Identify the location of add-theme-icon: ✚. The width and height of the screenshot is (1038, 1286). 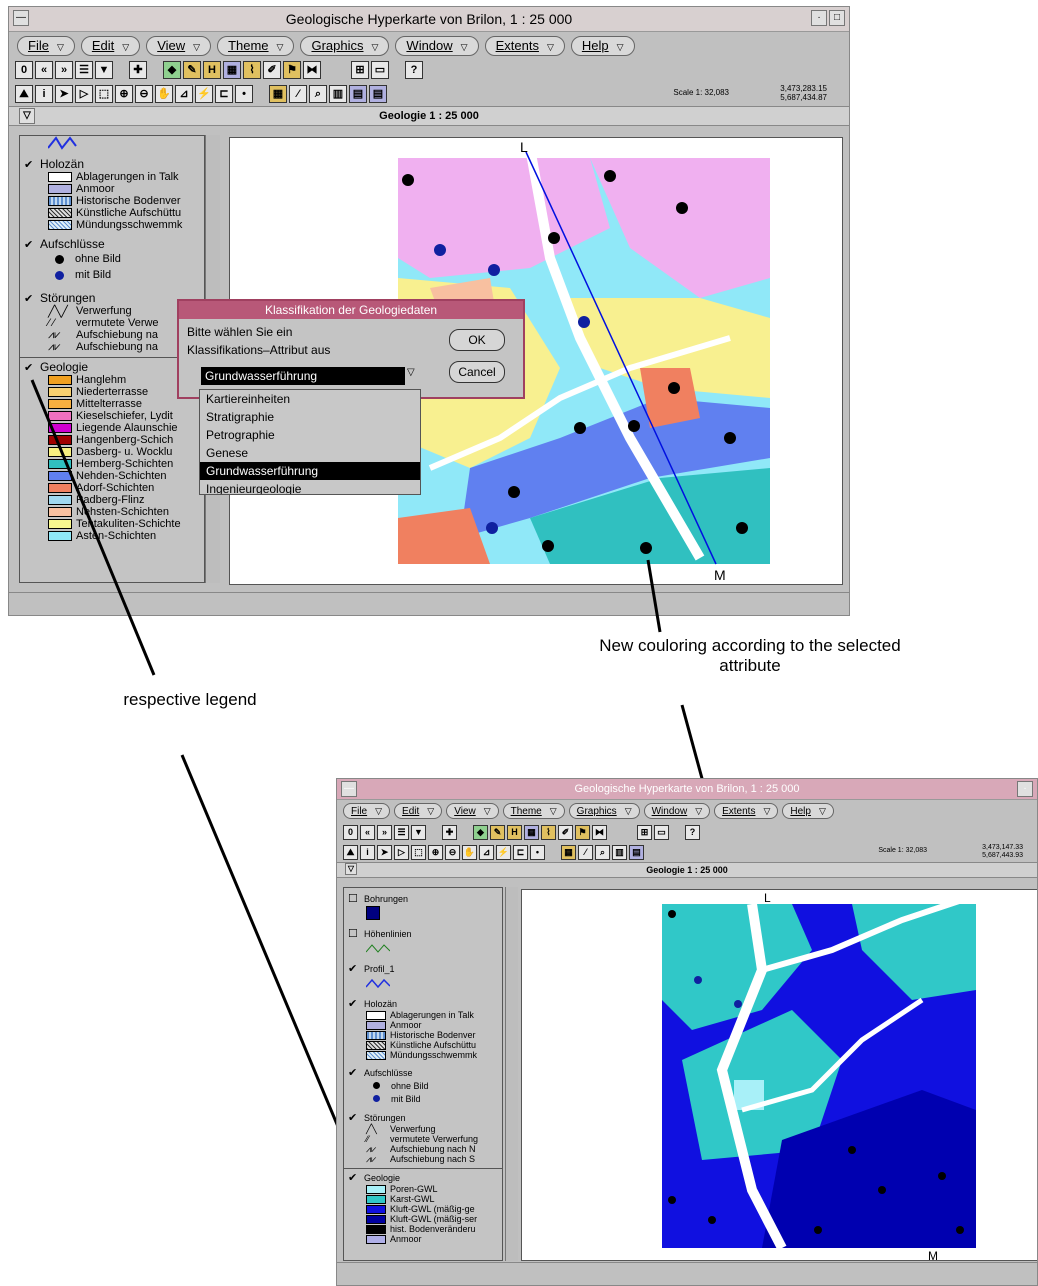
(449, 832).